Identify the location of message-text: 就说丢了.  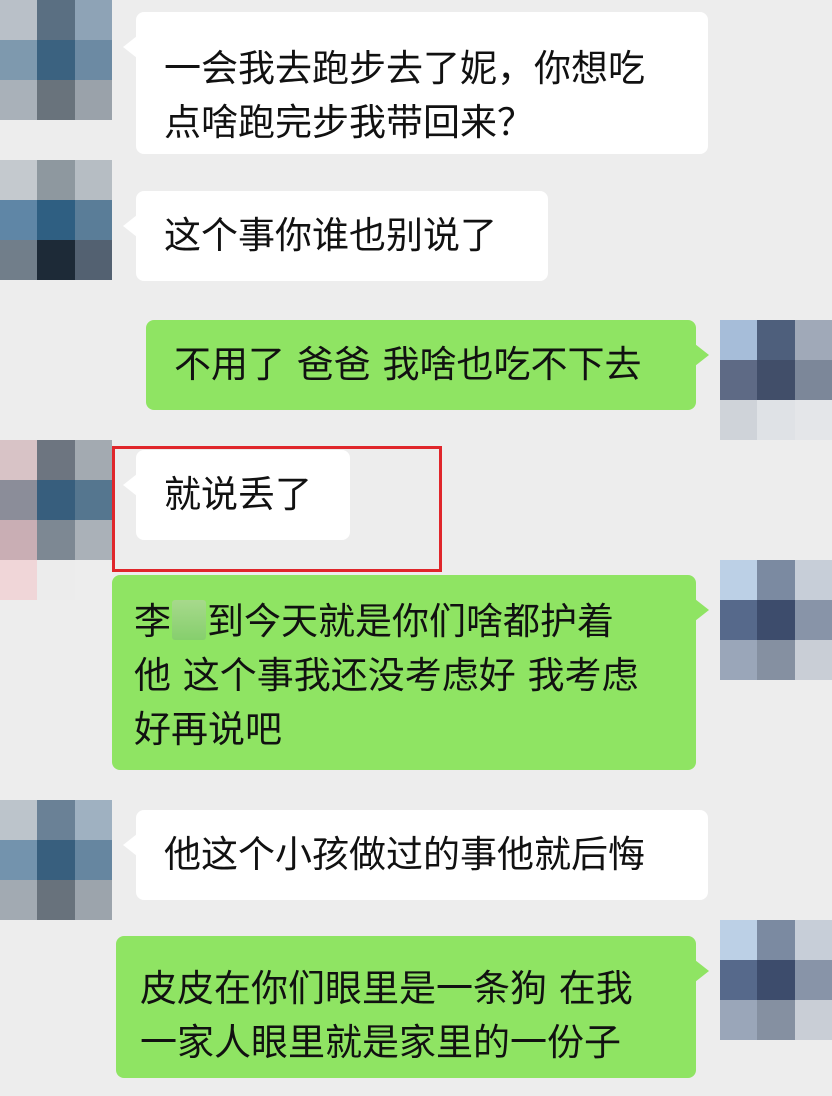
(238, 494).